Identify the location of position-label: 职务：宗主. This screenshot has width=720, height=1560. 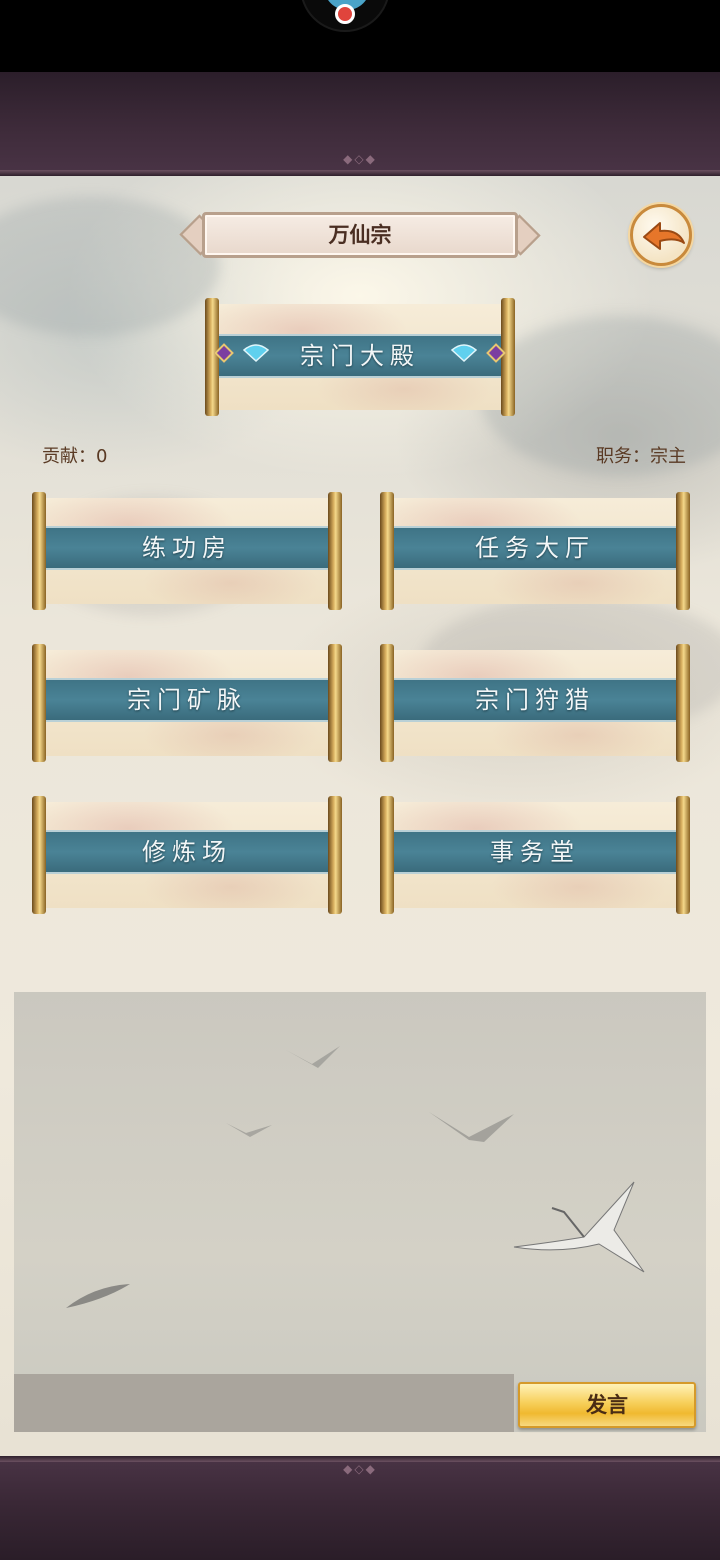
(641, 456).